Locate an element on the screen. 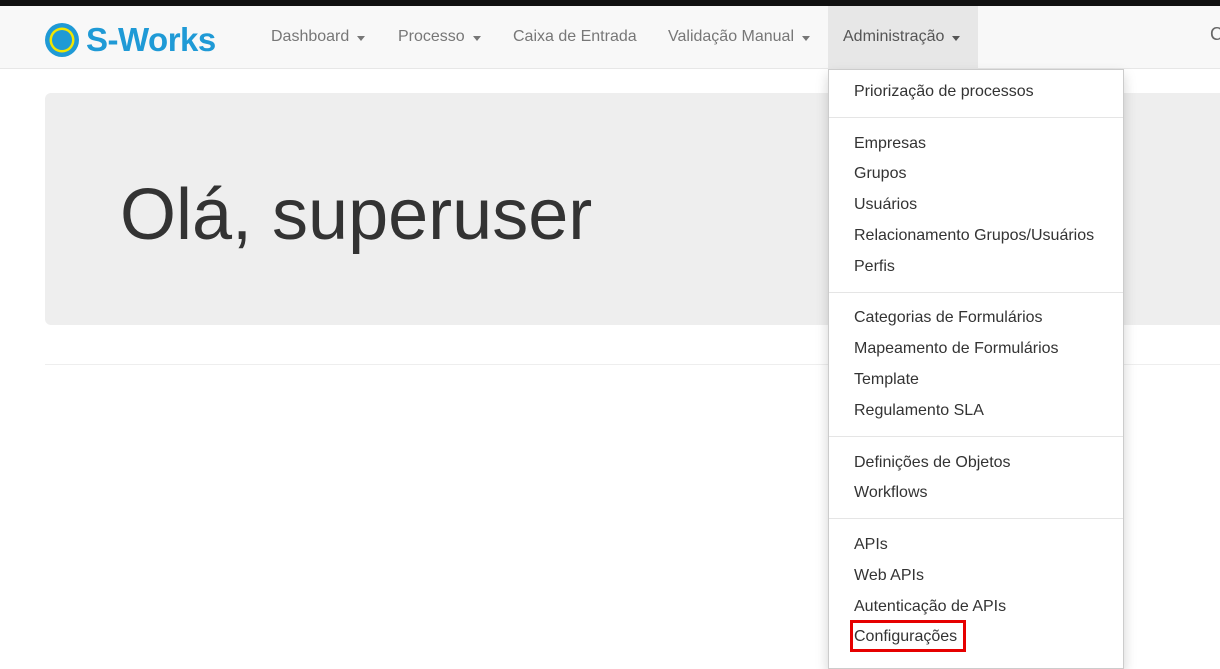 This screenshot has height=669, width=1220. nav-processo: Processo is located at coordinates (439, 37).